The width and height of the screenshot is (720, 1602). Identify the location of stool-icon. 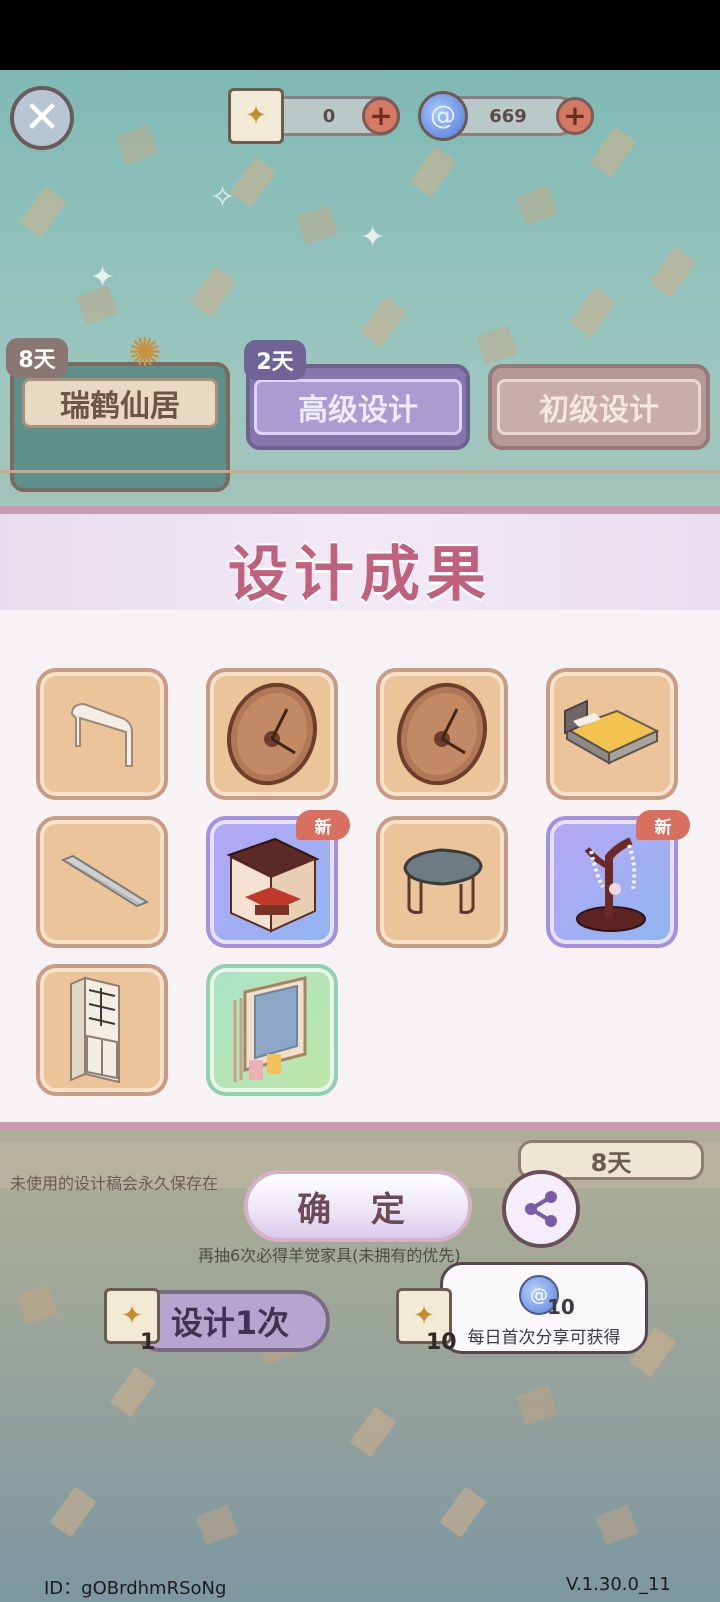
(443, 881).